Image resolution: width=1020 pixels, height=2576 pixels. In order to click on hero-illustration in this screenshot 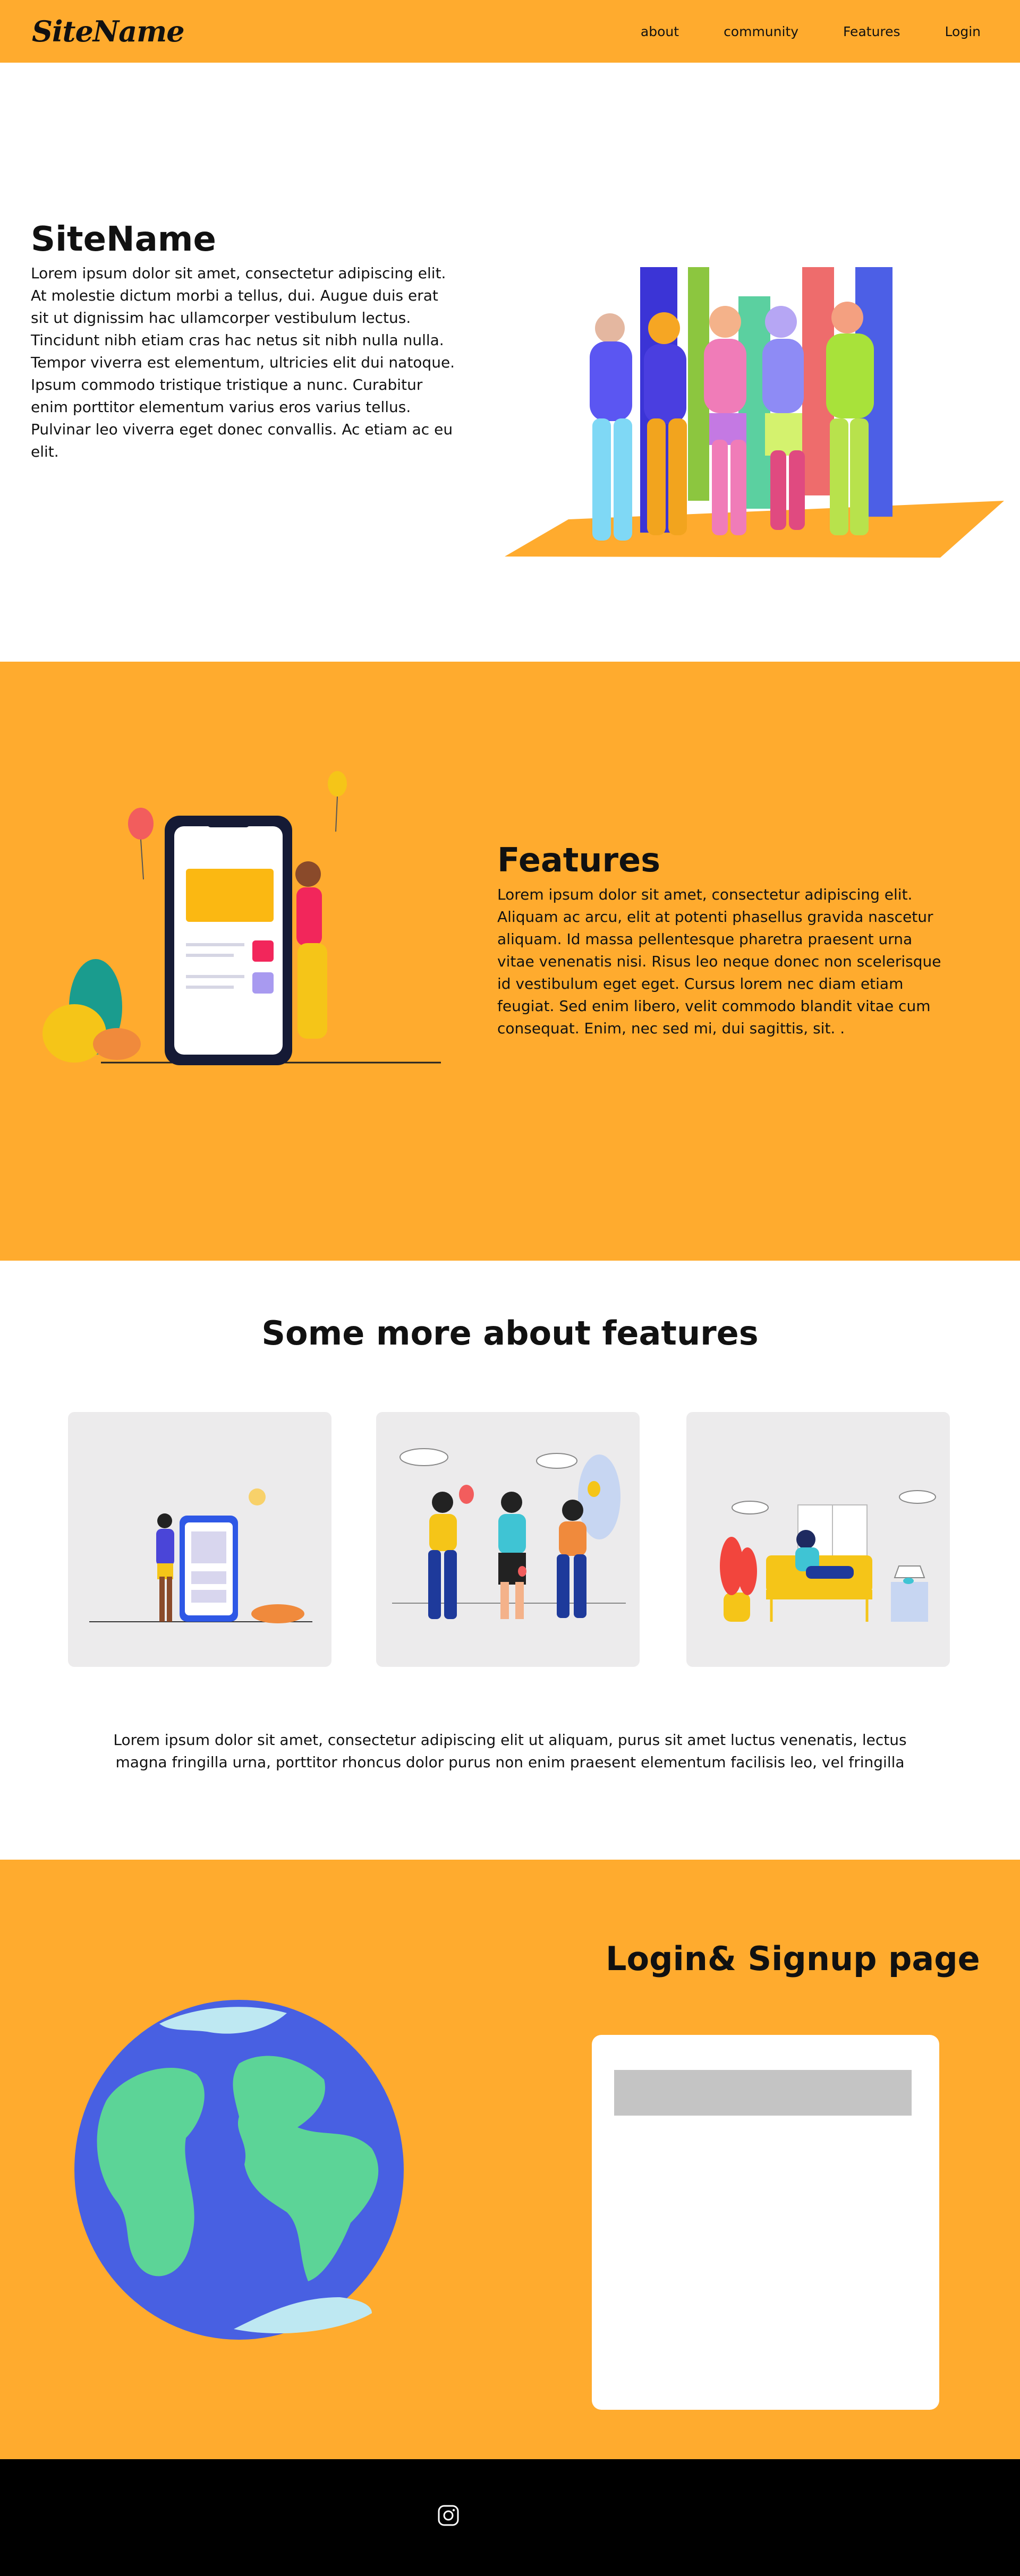, I will do `click(754, 412)`.